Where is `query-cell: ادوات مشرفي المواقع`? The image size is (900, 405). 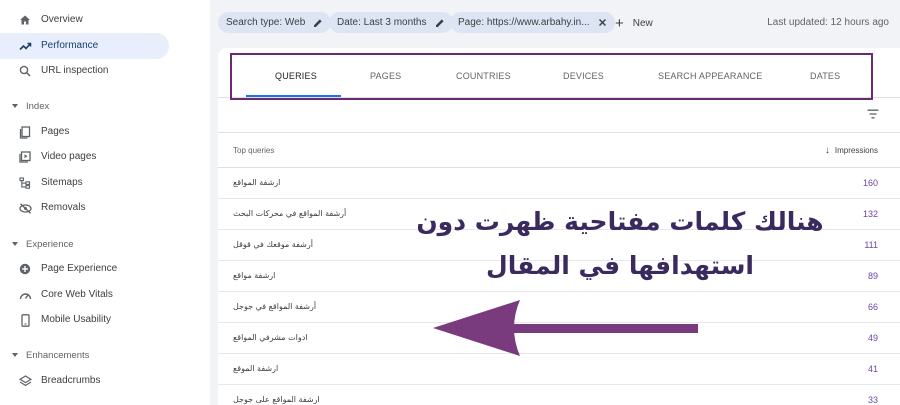 query-cell: ادوات مشرفي المواقع is located at coordinates (270, 337).